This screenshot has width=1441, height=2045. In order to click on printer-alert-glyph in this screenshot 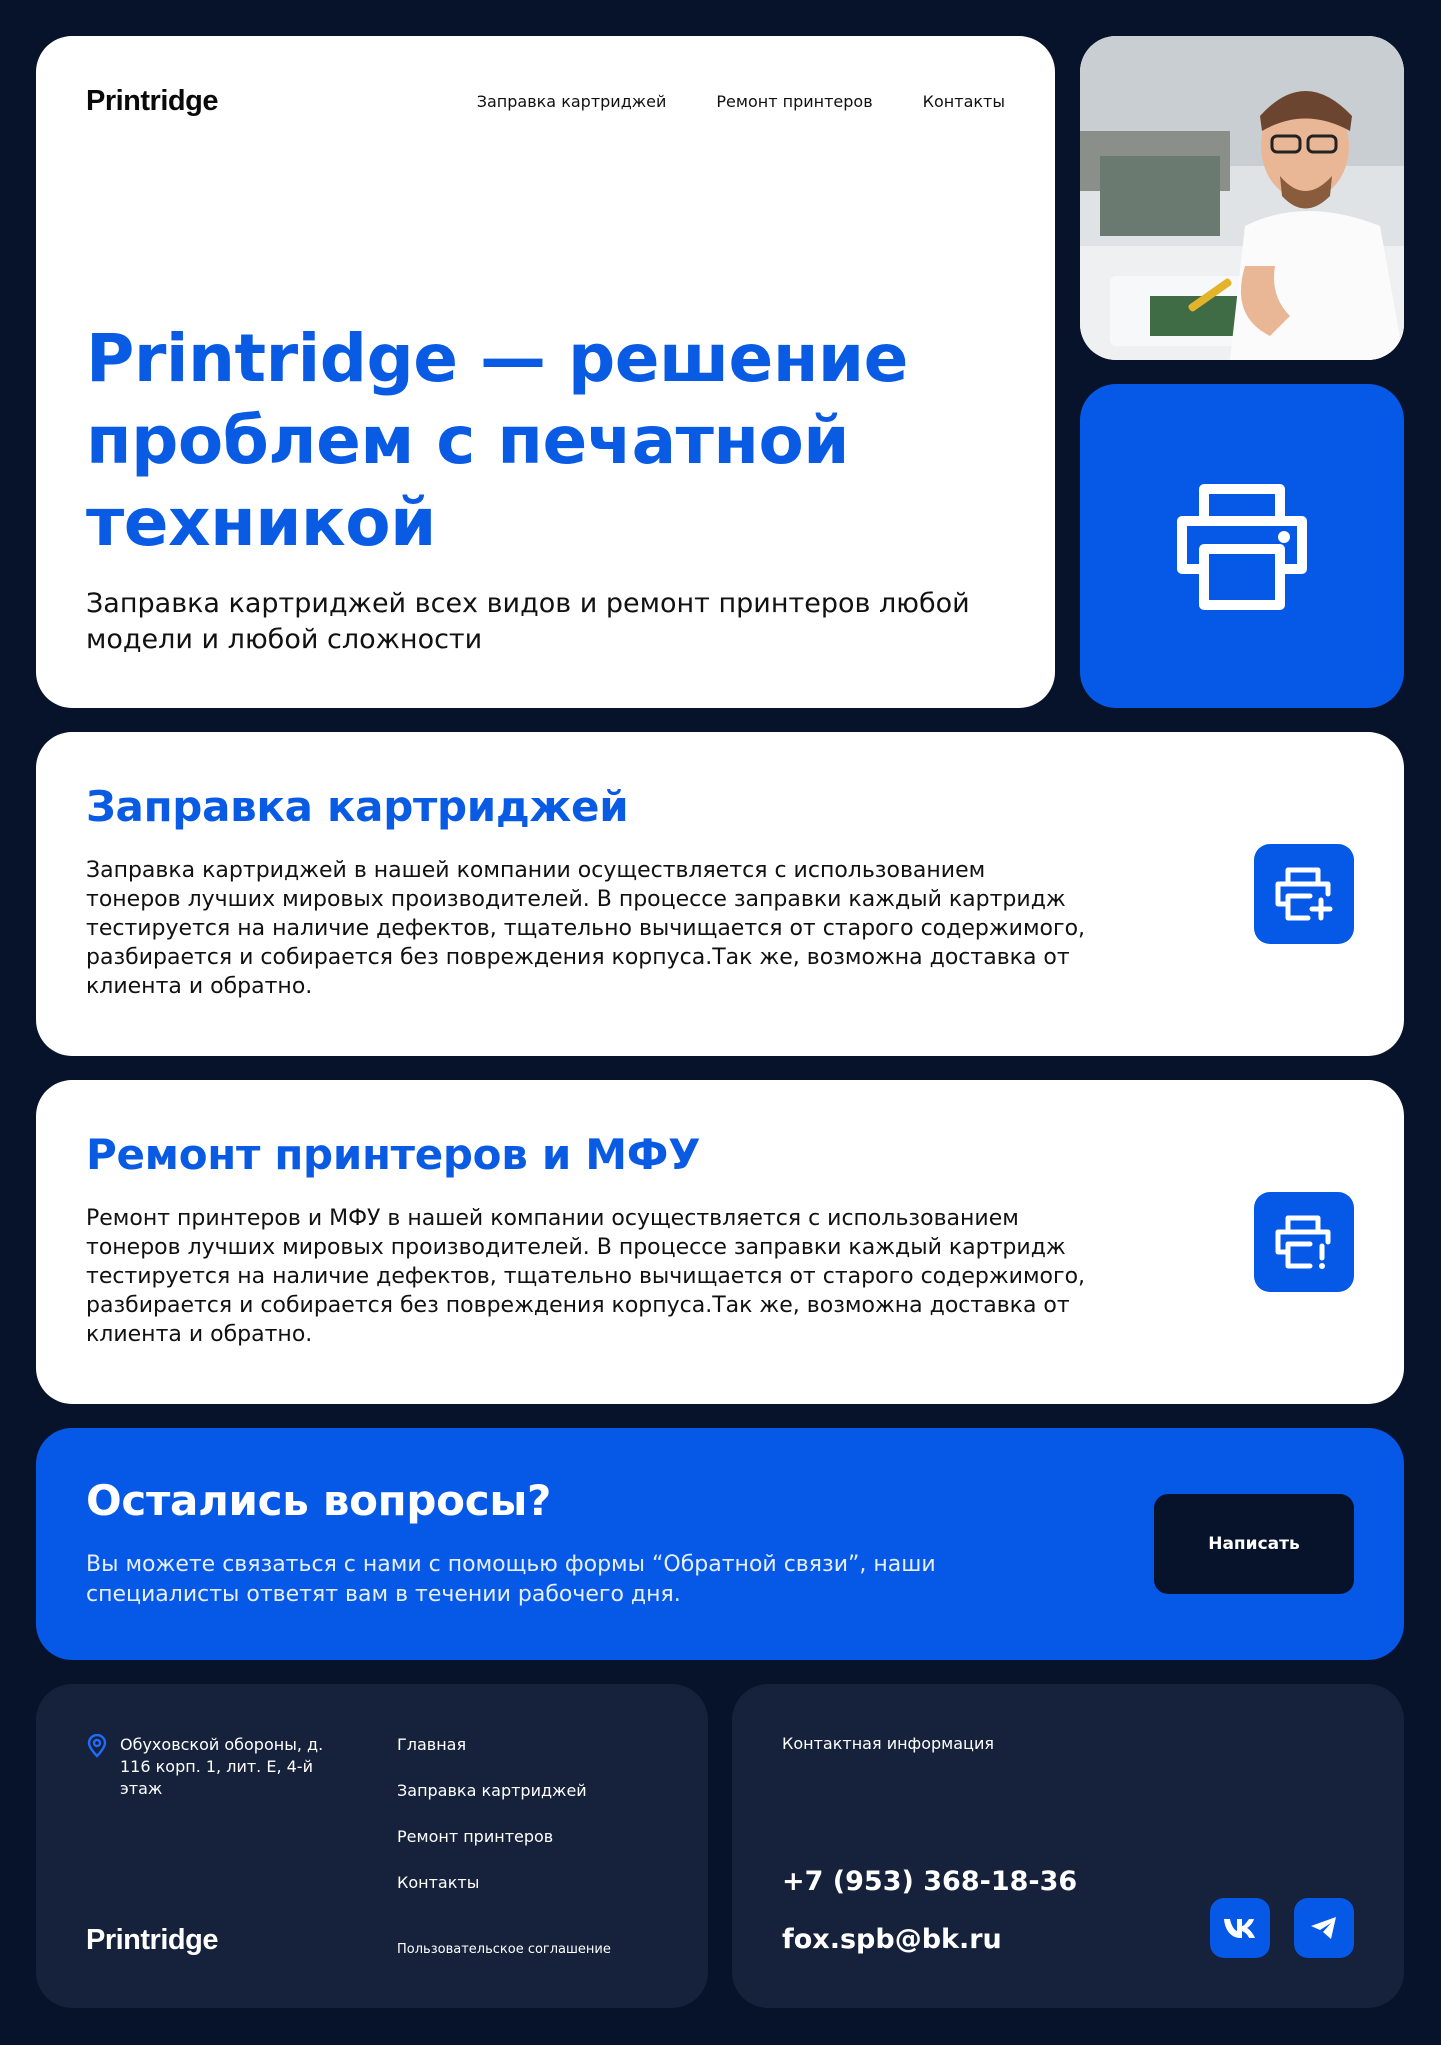, I will do `click(1303, 1242)`.